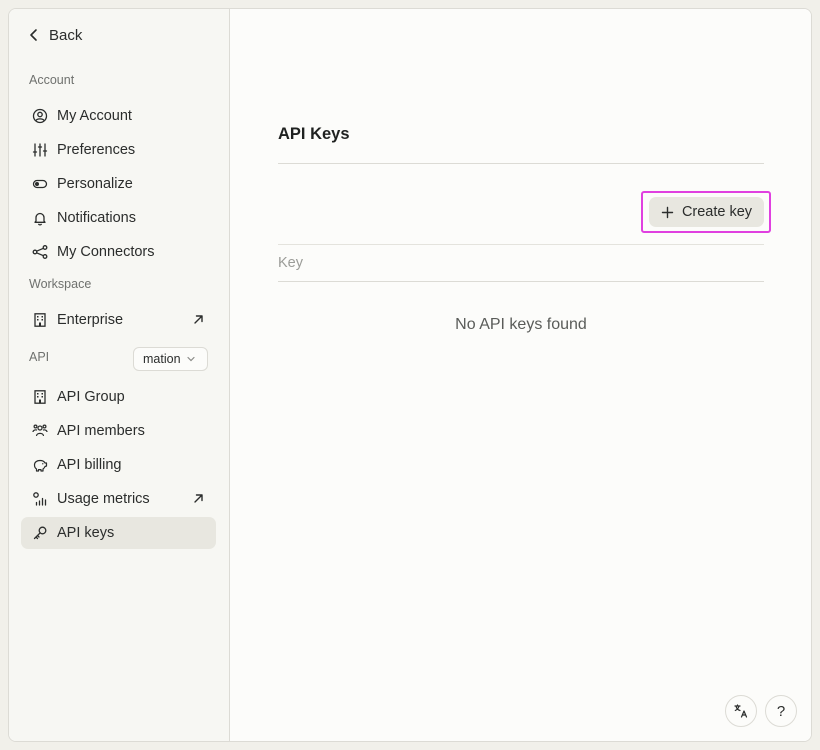 This screenshot has height=750, width=820. I want to click on sidebar-item-label: Notifications, so click(96, 218).